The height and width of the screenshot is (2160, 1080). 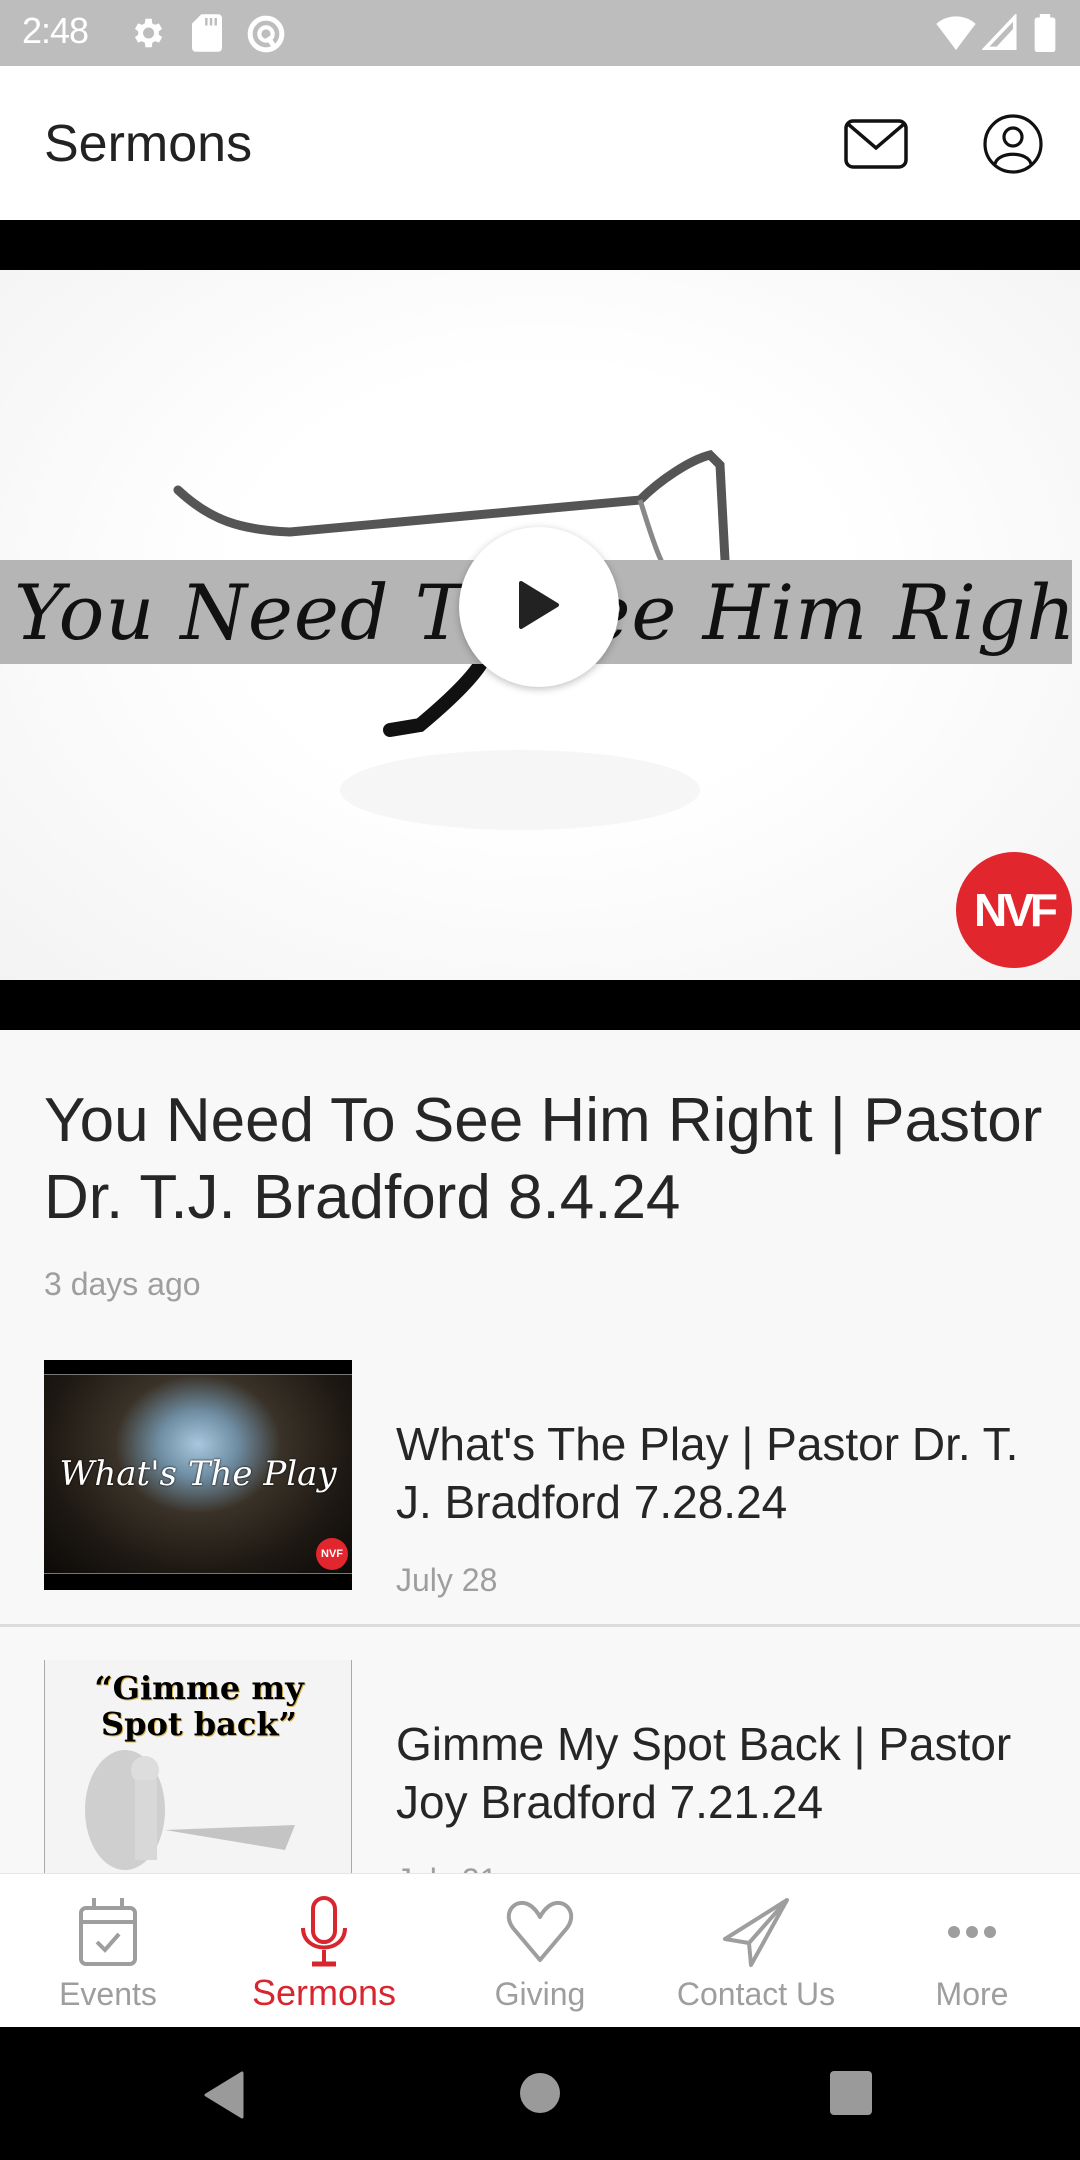 I want to click on bottom-nav: Events Sermons Giving Contact Us More, so click(x=540, y=1950).